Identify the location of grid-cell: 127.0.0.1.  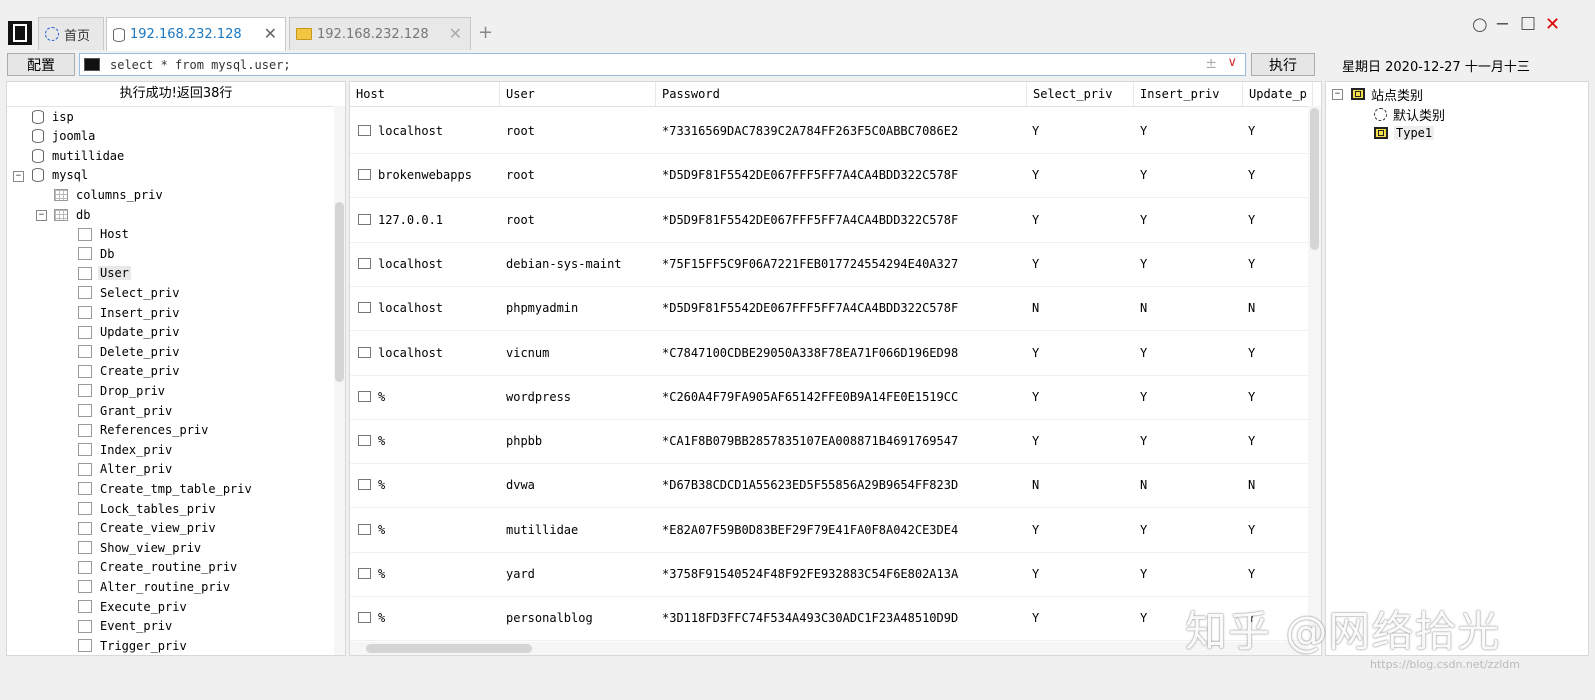
(410, 220).